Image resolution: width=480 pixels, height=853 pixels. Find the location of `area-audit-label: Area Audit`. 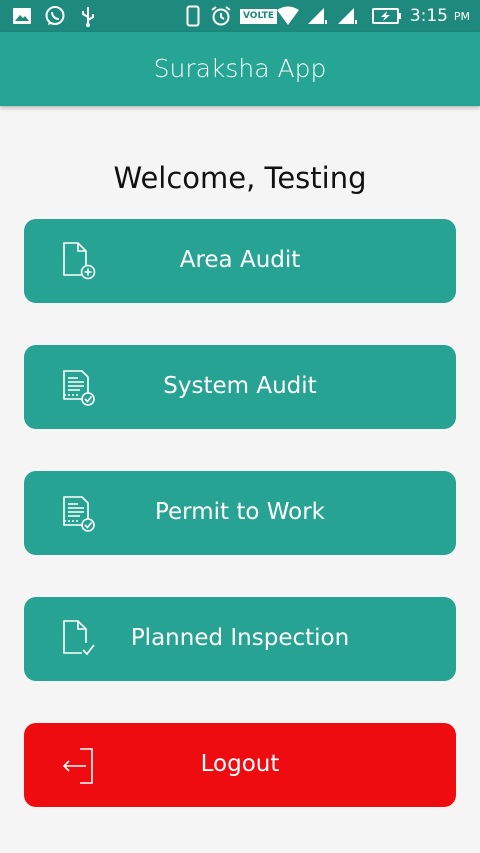

area-audit-label: Area Audit is located at coordinates (240, 260).